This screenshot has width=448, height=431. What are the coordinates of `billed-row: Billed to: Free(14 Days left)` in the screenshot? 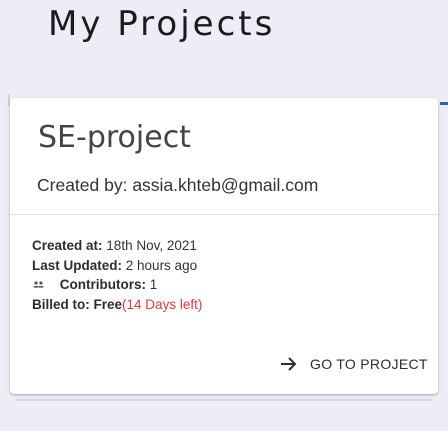 It's located at (117, 305).